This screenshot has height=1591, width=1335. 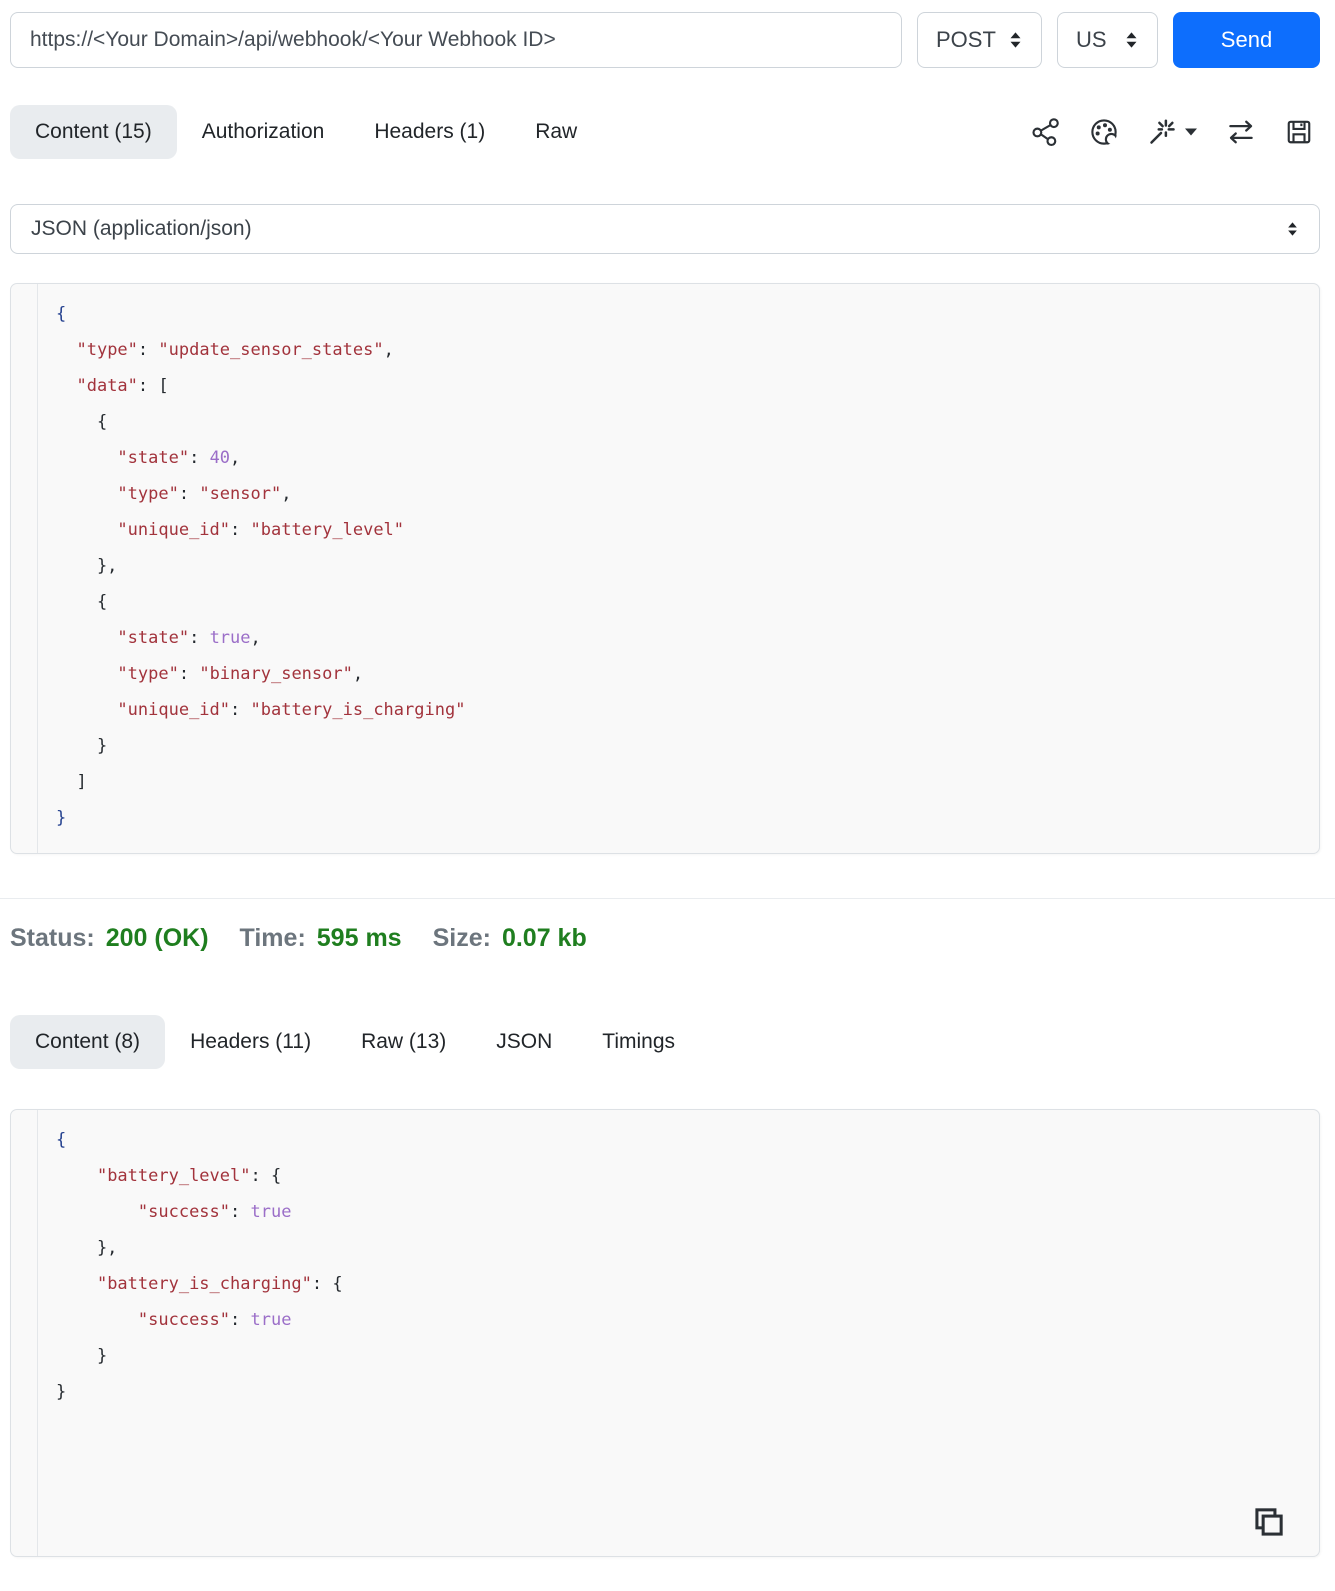 I want to click on content-type-select: JSON (application/json), so click(x=665, y=229).